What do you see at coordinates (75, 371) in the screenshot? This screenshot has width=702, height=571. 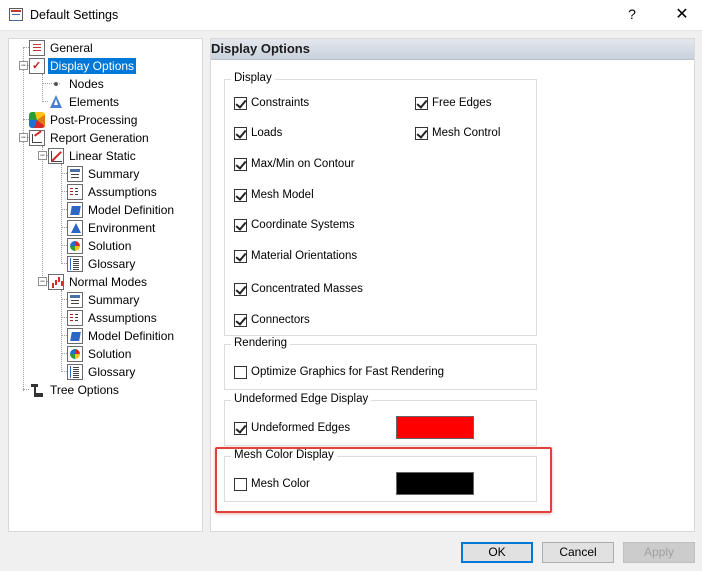 I see `glossary-icon` at bounding box center [75, 371].